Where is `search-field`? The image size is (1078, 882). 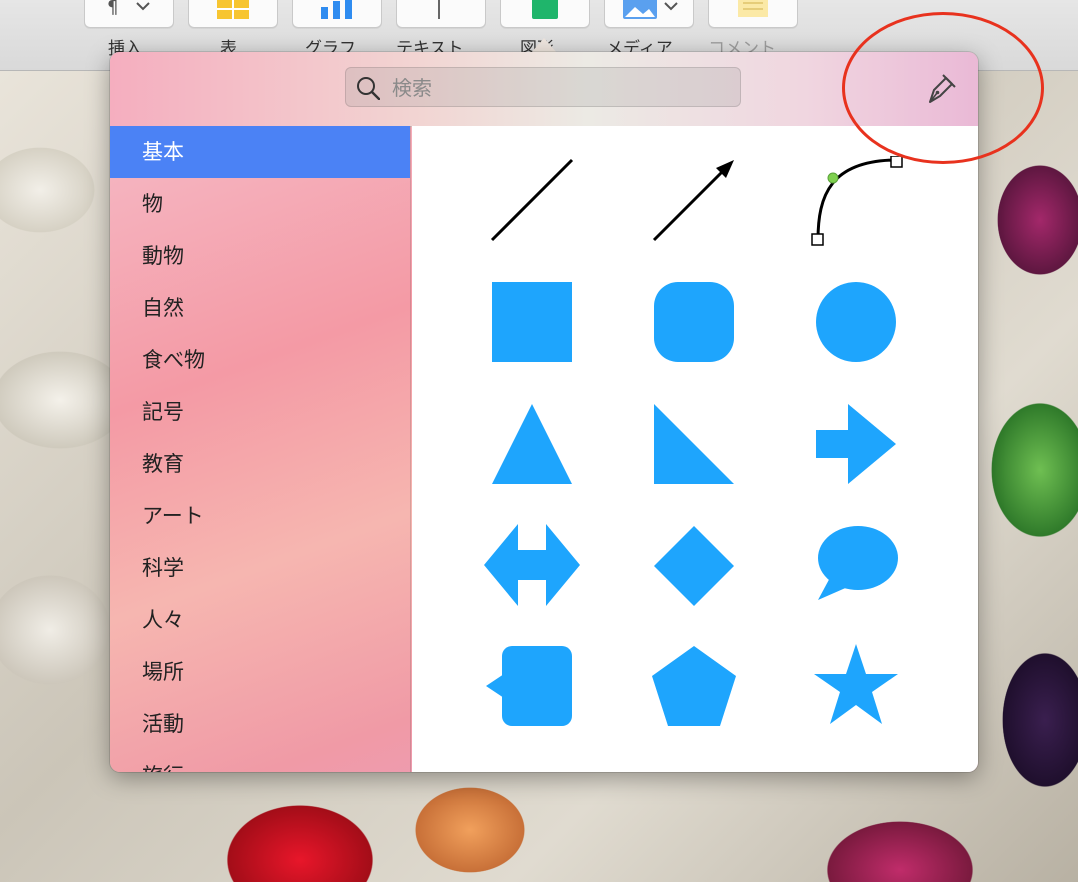
search-field is located at coordinates (543, 87).